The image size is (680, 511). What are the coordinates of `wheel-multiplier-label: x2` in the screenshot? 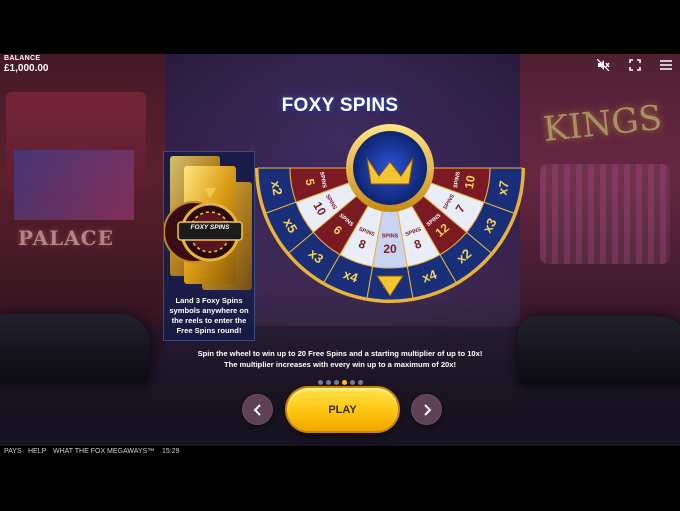 It's located at (276, 188).